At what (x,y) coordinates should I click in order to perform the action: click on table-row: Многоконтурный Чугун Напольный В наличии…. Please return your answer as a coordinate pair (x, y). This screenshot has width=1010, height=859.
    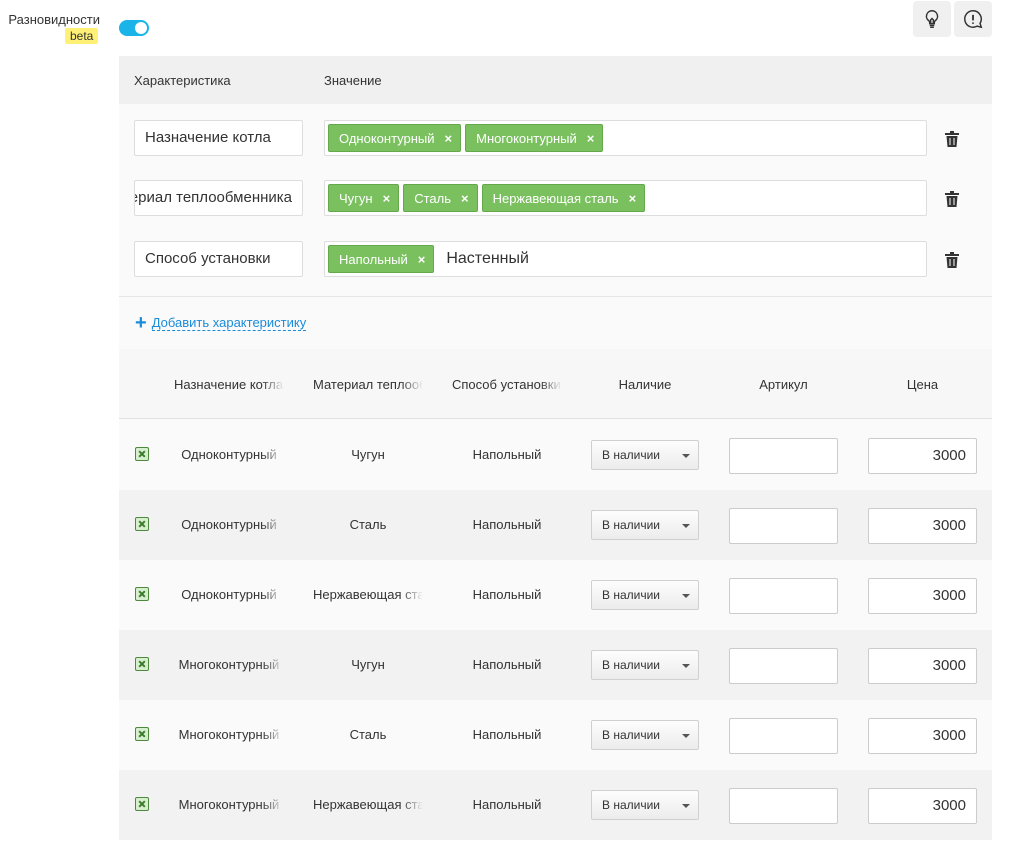
    Looking at the image, I should click on (555, 665).